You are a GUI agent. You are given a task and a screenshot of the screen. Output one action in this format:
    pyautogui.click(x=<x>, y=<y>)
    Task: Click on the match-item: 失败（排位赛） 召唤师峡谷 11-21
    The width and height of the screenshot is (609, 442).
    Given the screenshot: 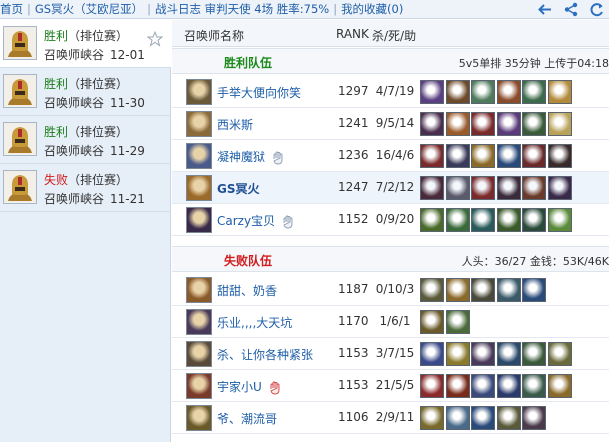 What is the action you would take?
    pyautogui.click(x=85, y=188)
    